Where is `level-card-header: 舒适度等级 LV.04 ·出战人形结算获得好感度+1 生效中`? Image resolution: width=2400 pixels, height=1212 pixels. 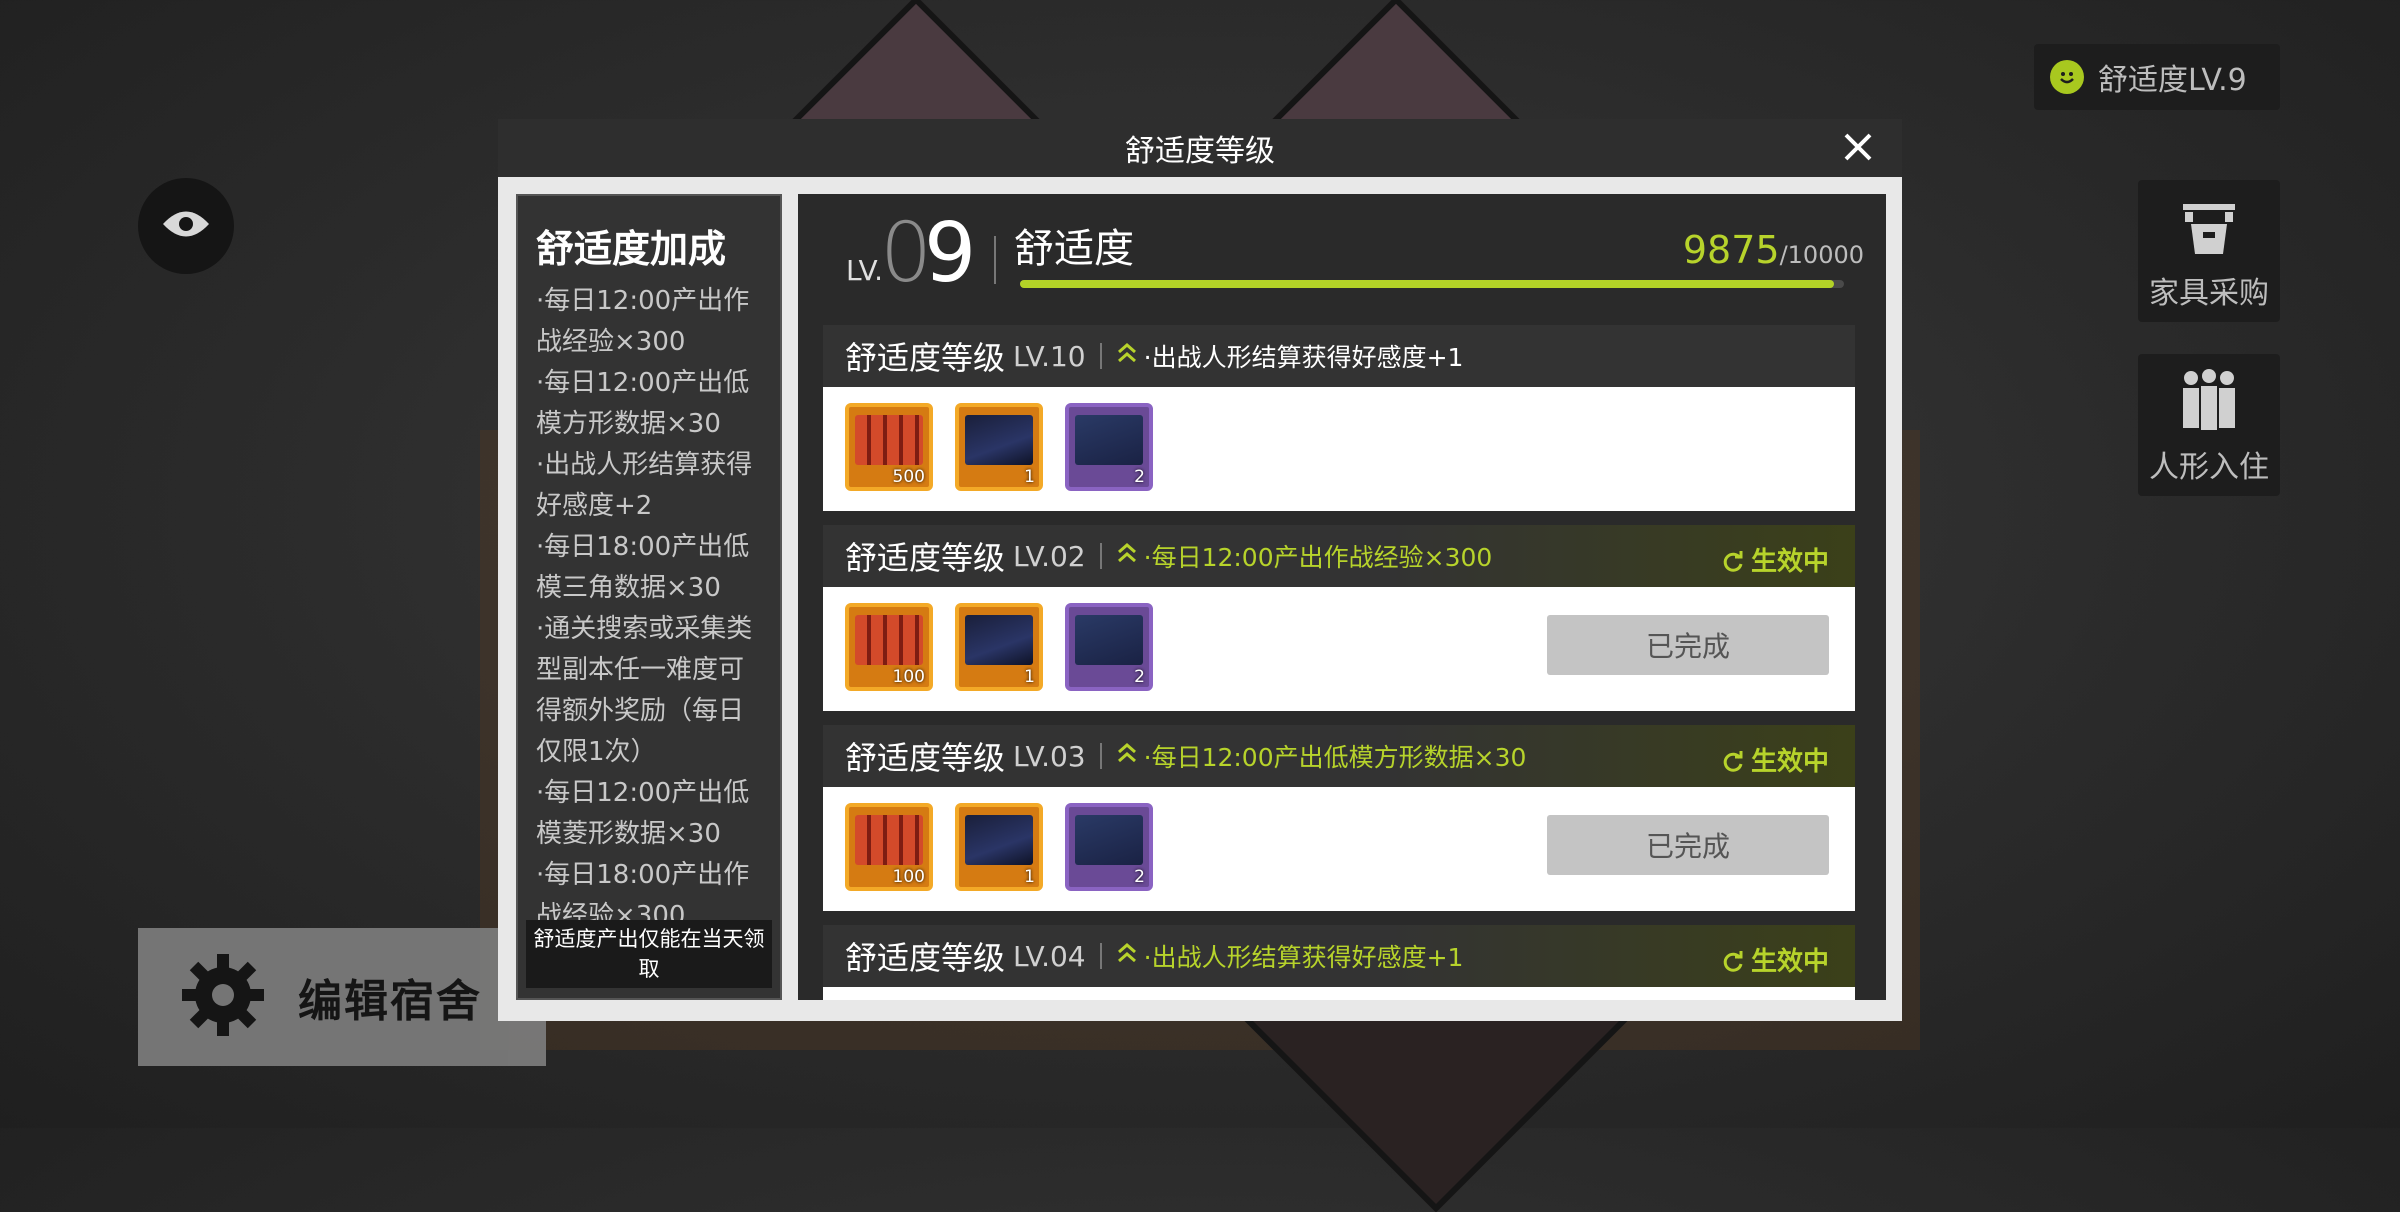
level-card-header: 舒适度等级 LV.04 ·出战人形结算获得好感度+1 生效中 is located at coordinates (1339, 956).